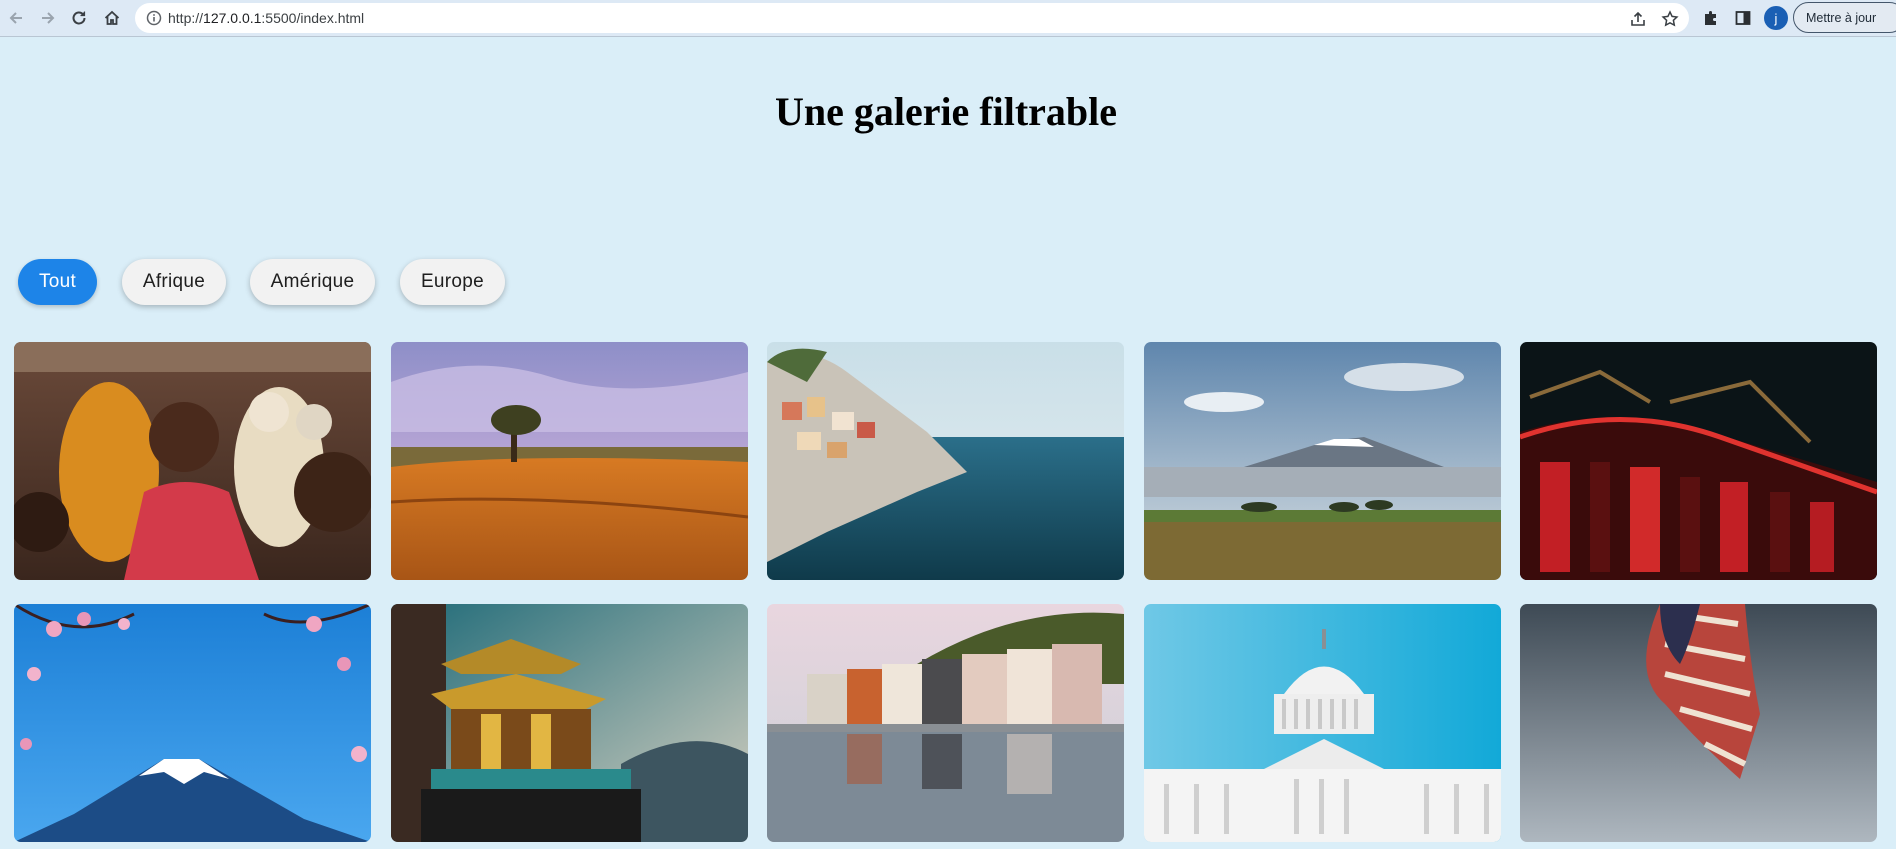 The height and width of the screenshot is (849, 1896). I want to click on site-info-icon, so click(154, 18).